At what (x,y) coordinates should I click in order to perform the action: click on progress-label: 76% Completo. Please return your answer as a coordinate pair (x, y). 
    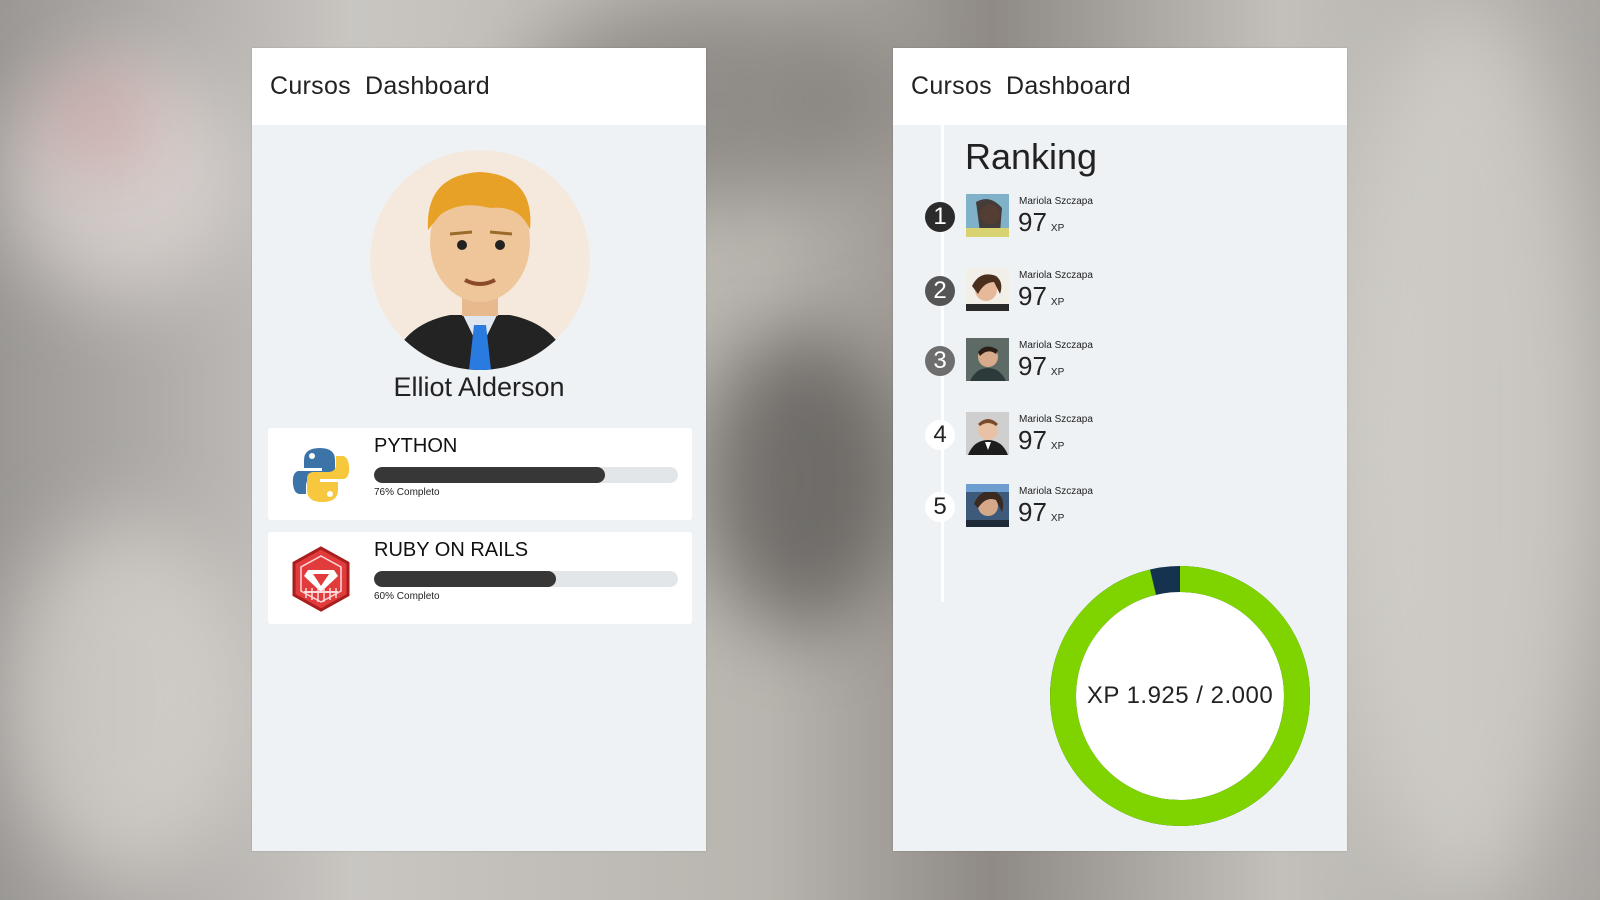
    Looking at the image, I should click on (407, 492).